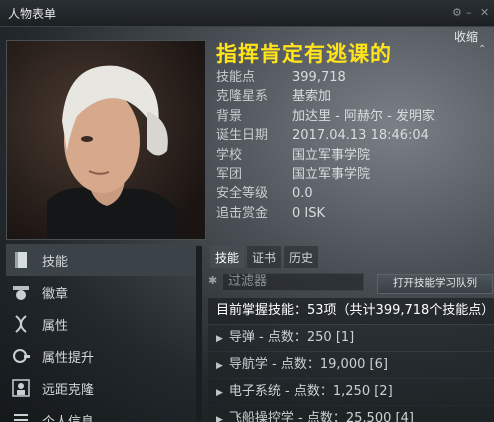 The image size is (494, 422). What do you see at coordinates (102, 292) in the screenshot?
I see `sidebar-item-medals: 徽章` at bounding box center [102, 292].